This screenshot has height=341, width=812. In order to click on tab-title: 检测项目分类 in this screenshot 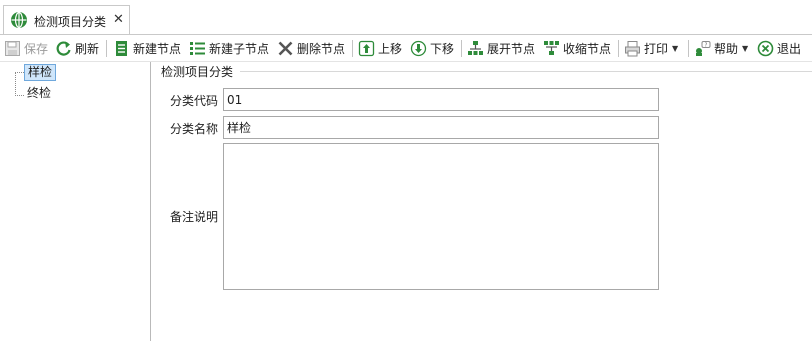, I will do `click(70, 22)`.